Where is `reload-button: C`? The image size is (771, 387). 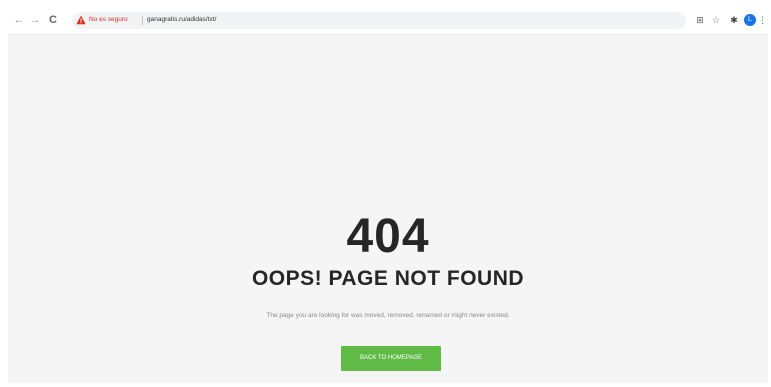
reload-button: C is located at coordinates (53, 20).